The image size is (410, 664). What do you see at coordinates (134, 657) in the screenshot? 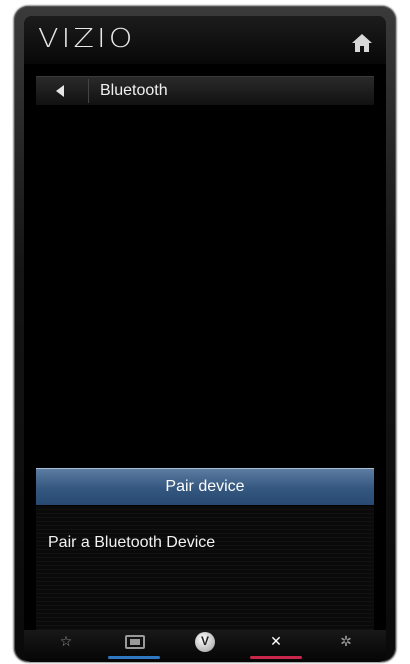
I see `blue-accent-line` at bounding box center [134, 657].